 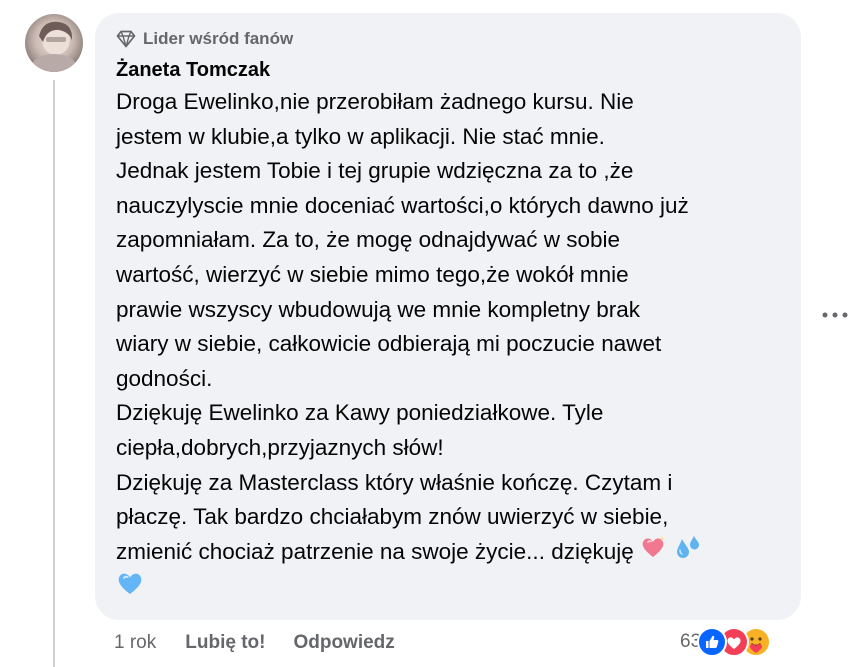 What do you see at coordinates (135, 643) in the screenshot?
I see `comment-timestamp: 1 rok` at bounding box center [135, 643].